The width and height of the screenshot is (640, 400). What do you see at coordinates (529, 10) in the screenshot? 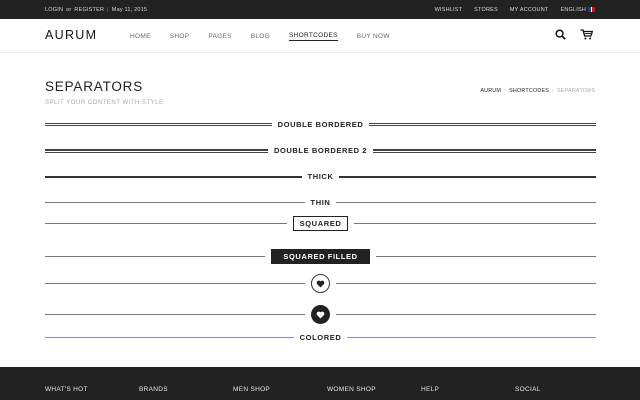
I see `my-account-link: MY ACCOUNT` at bounding box center [529, 10].